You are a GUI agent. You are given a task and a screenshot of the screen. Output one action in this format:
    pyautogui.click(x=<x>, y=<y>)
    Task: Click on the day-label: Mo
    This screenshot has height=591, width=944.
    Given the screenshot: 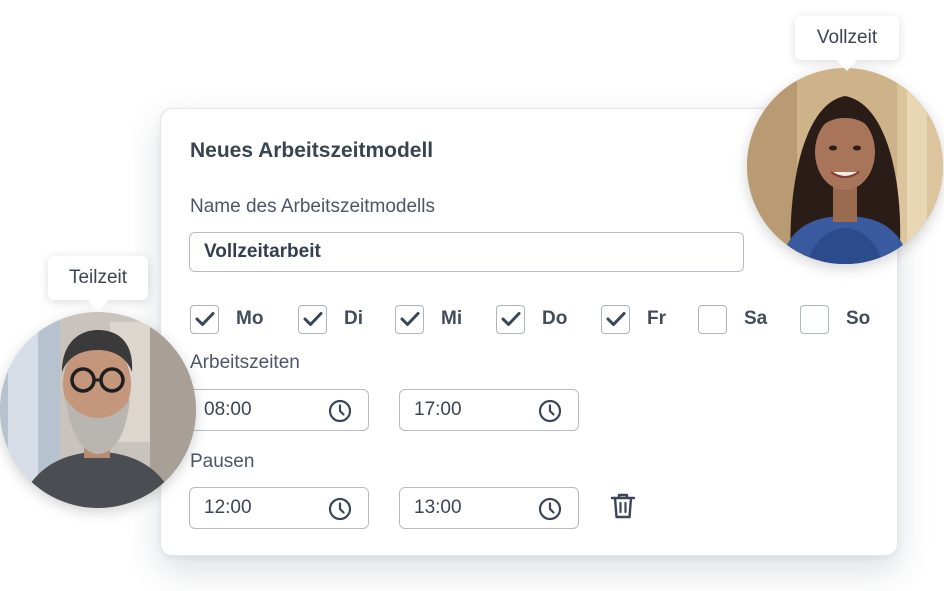 What is the action you would take?
    pyautogui.click(x=250, y=318)
    